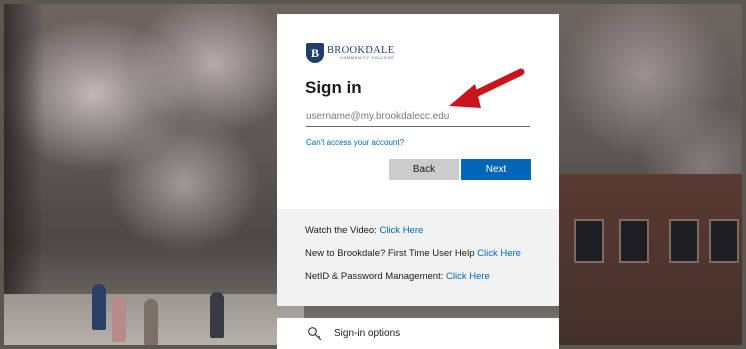 The width and height of the screenshot is (746, 349). I want to click on back-button: Back, so click(424, 169).